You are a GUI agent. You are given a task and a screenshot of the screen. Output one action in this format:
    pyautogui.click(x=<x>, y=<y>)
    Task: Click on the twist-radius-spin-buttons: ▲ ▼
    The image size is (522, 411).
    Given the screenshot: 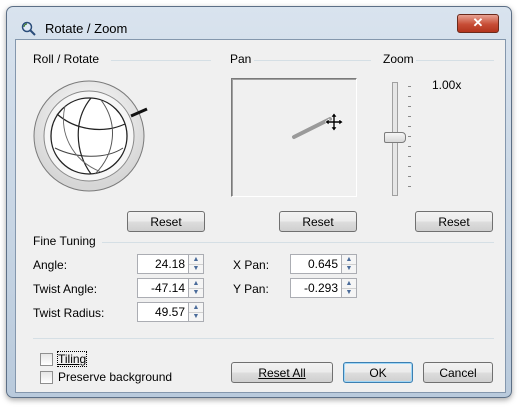 What is the action you would take?
    pyautogui.click(x=196, y=312)
    